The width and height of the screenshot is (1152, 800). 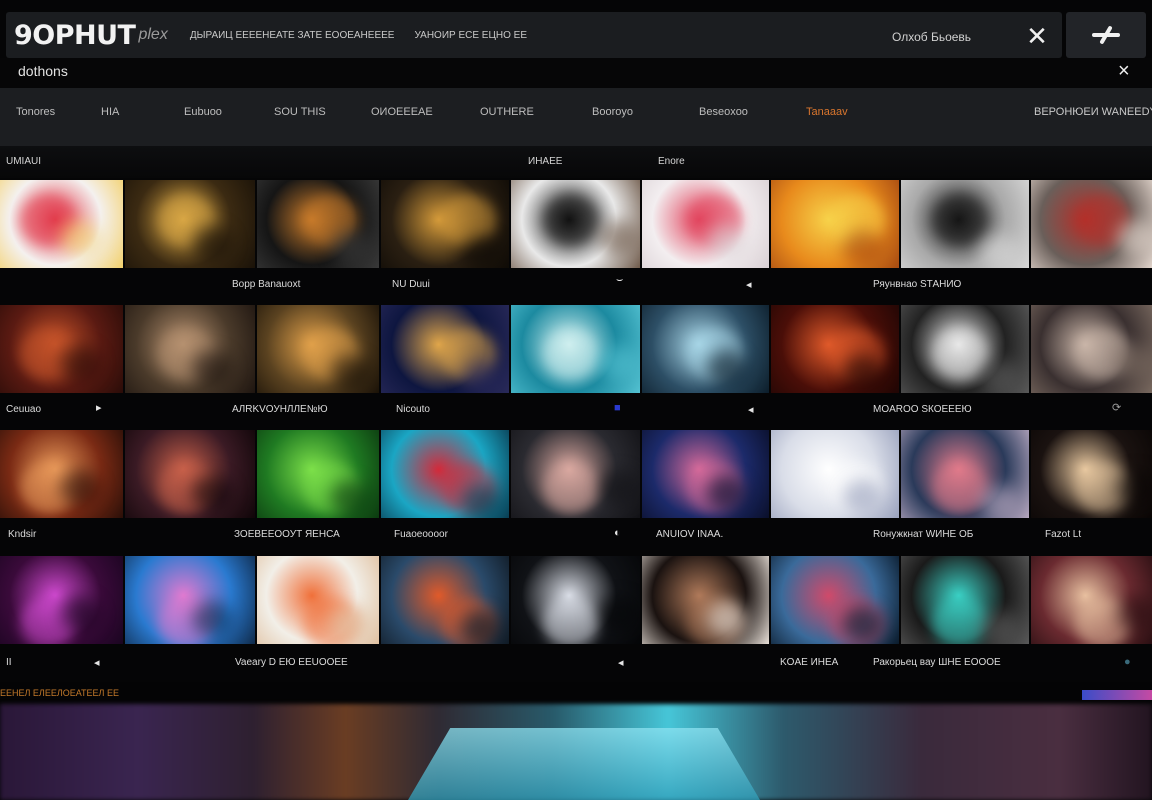 What do you see at coordinates (619, 280) in the screenshot?
I see `play-icon: ⌣` at bounding box center [619, 280].